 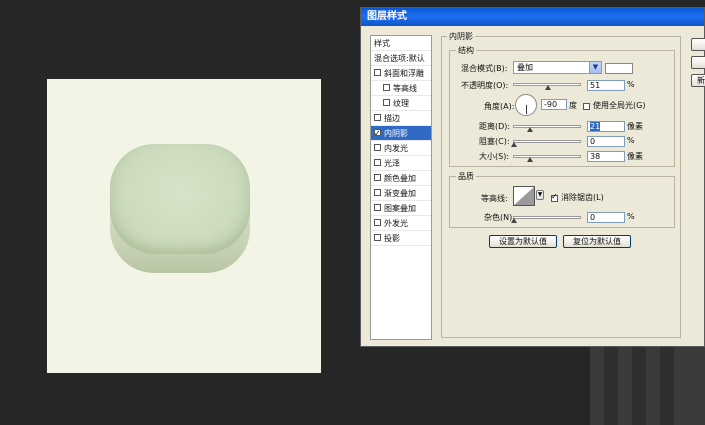 I want to click on distance-input: 21, so click(x=606, y=126).